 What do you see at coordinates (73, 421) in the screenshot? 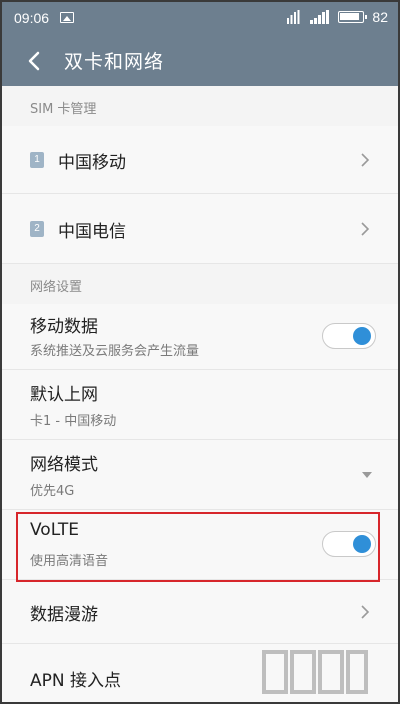
I see `default-internet-subtitle: 卡1 - 中国移动` at bounding box center [73, 421].